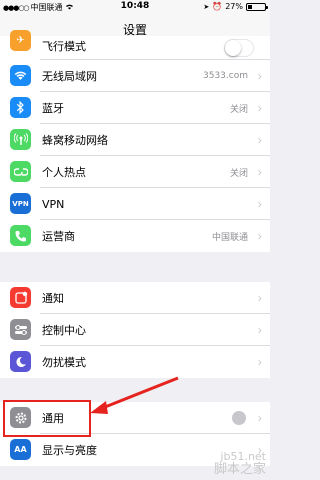 Image resolution: width=320 pixels, height=480 pixels. I want to click on watermark-line-2: 脚本之家, so click(239, 469).